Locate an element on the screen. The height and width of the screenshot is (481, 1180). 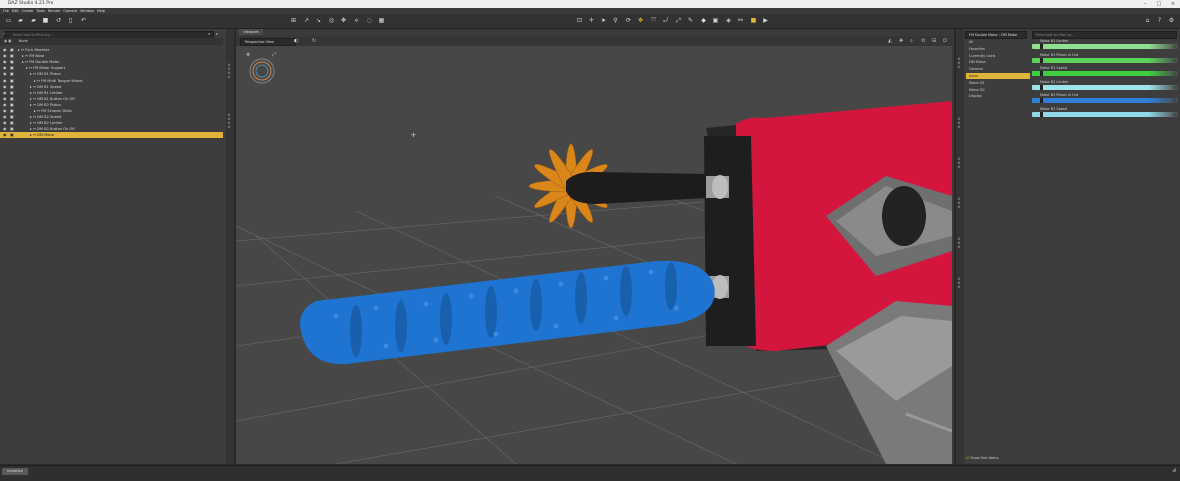
aux-view-icon: ⏻ is located at coordinates (945, 41).